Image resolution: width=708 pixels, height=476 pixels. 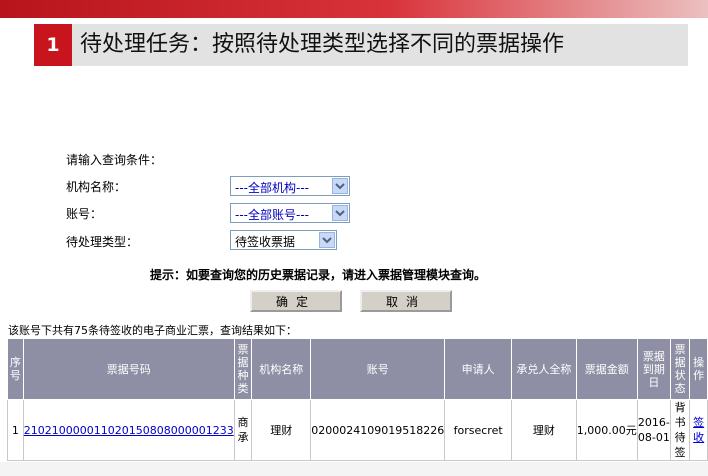 I want to click on cell-account: 0200024109019518226, so click(x=378, y=430).